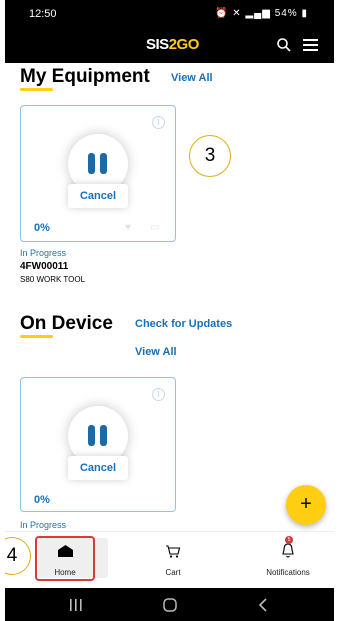 This screenshot has height=621, width=339. Describe the element at coordinates (65, 572) in the screenshot. I see `nav-label-home: Home` at that location.